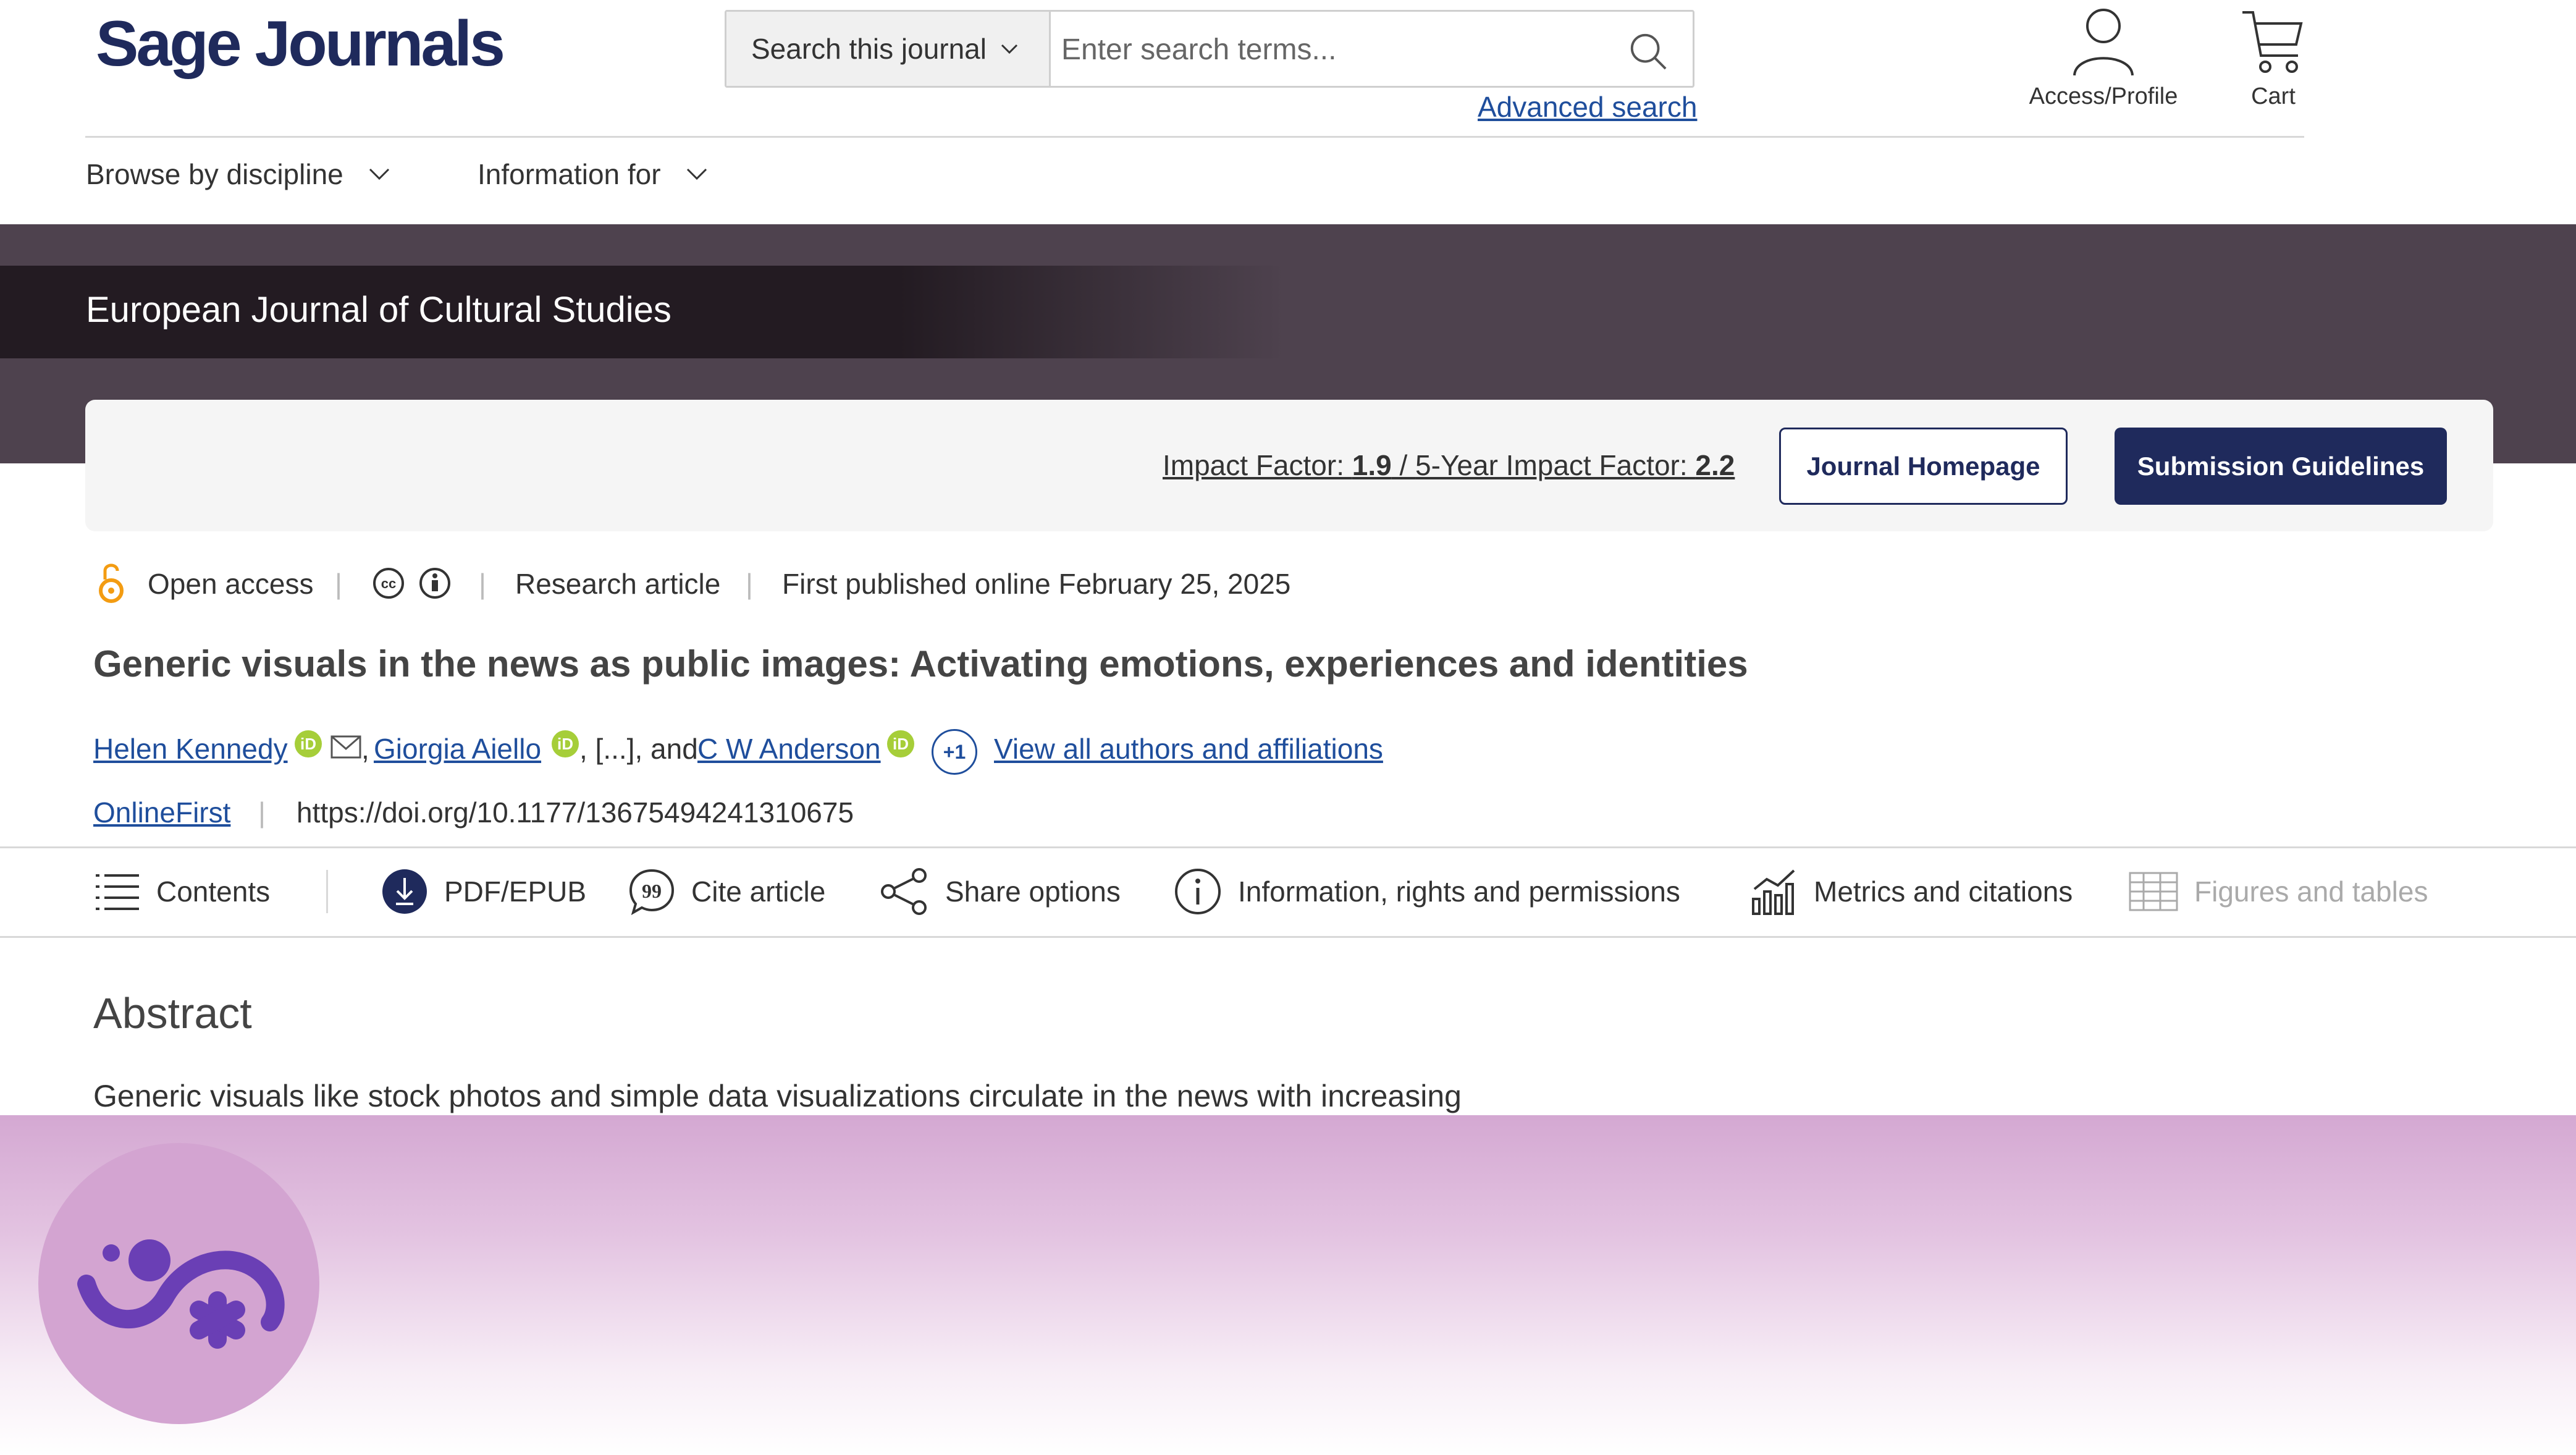 The width and height of the screenshot is (2576, 1455). I want to click on advanced-search-link: Advanced search, so click(1587, 107).